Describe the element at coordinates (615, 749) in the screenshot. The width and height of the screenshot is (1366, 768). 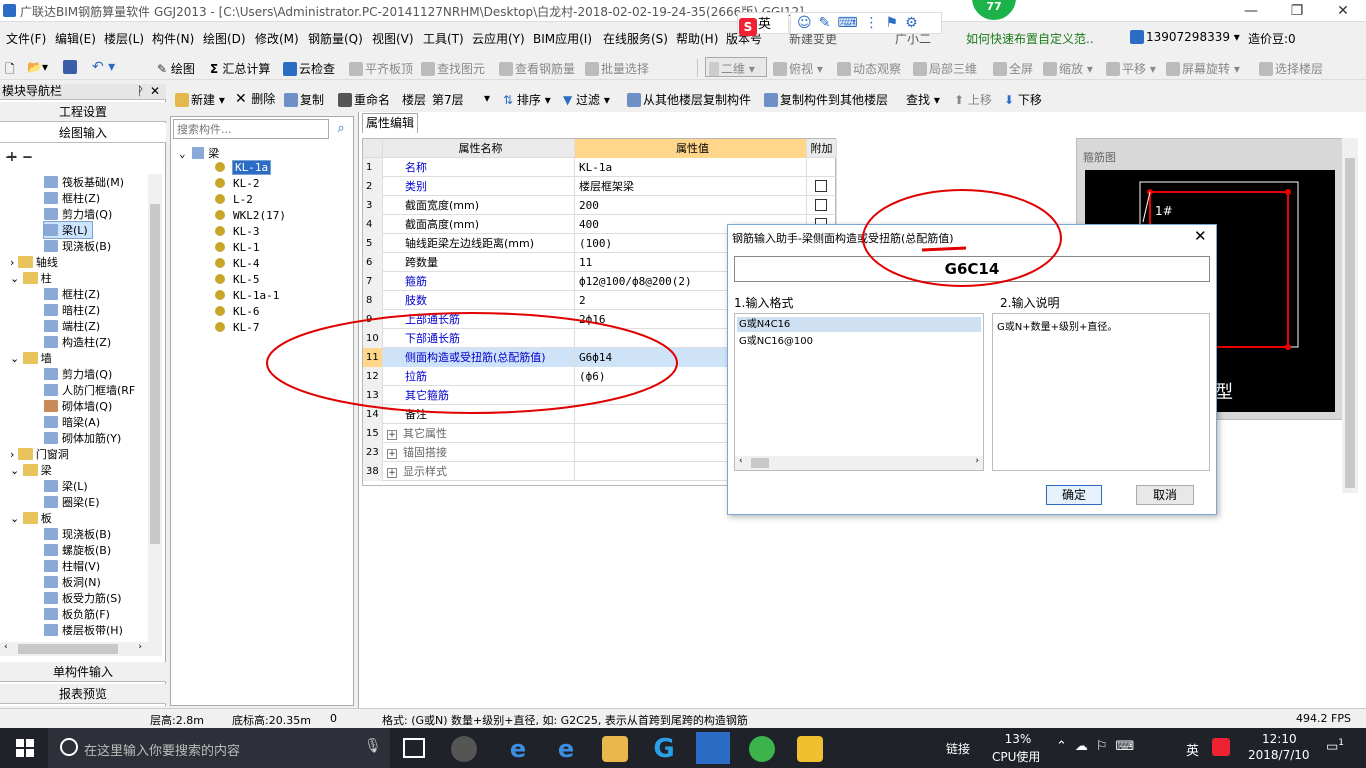
I see `file-explorer-icon` at that location.